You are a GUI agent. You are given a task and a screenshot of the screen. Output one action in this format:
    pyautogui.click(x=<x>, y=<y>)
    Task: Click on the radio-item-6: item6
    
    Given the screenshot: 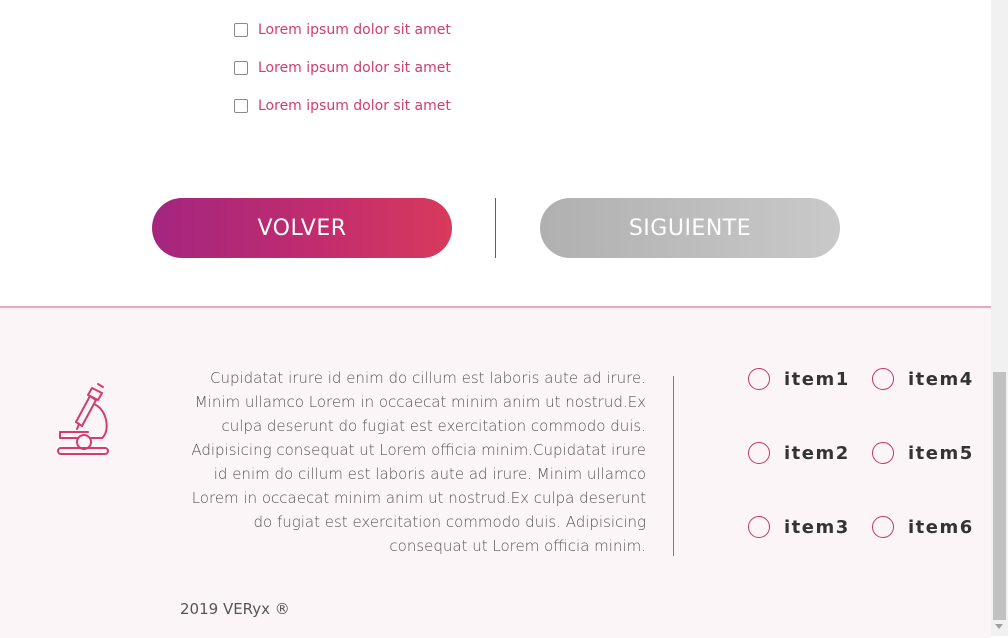 What is the action you would take?
    pyautogui.click(x=923, y=527)
    